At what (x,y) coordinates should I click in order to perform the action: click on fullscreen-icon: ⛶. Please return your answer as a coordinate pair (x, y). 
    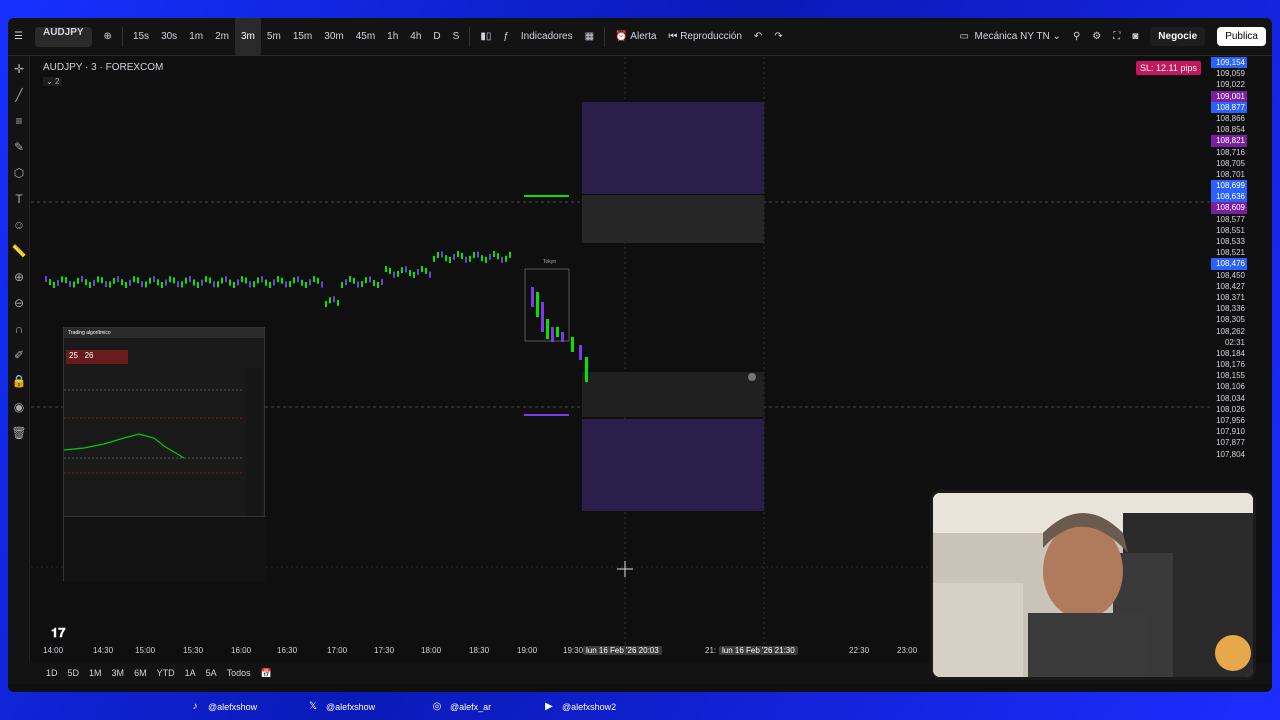
    Looking at the image, I should click on (1116, 36).